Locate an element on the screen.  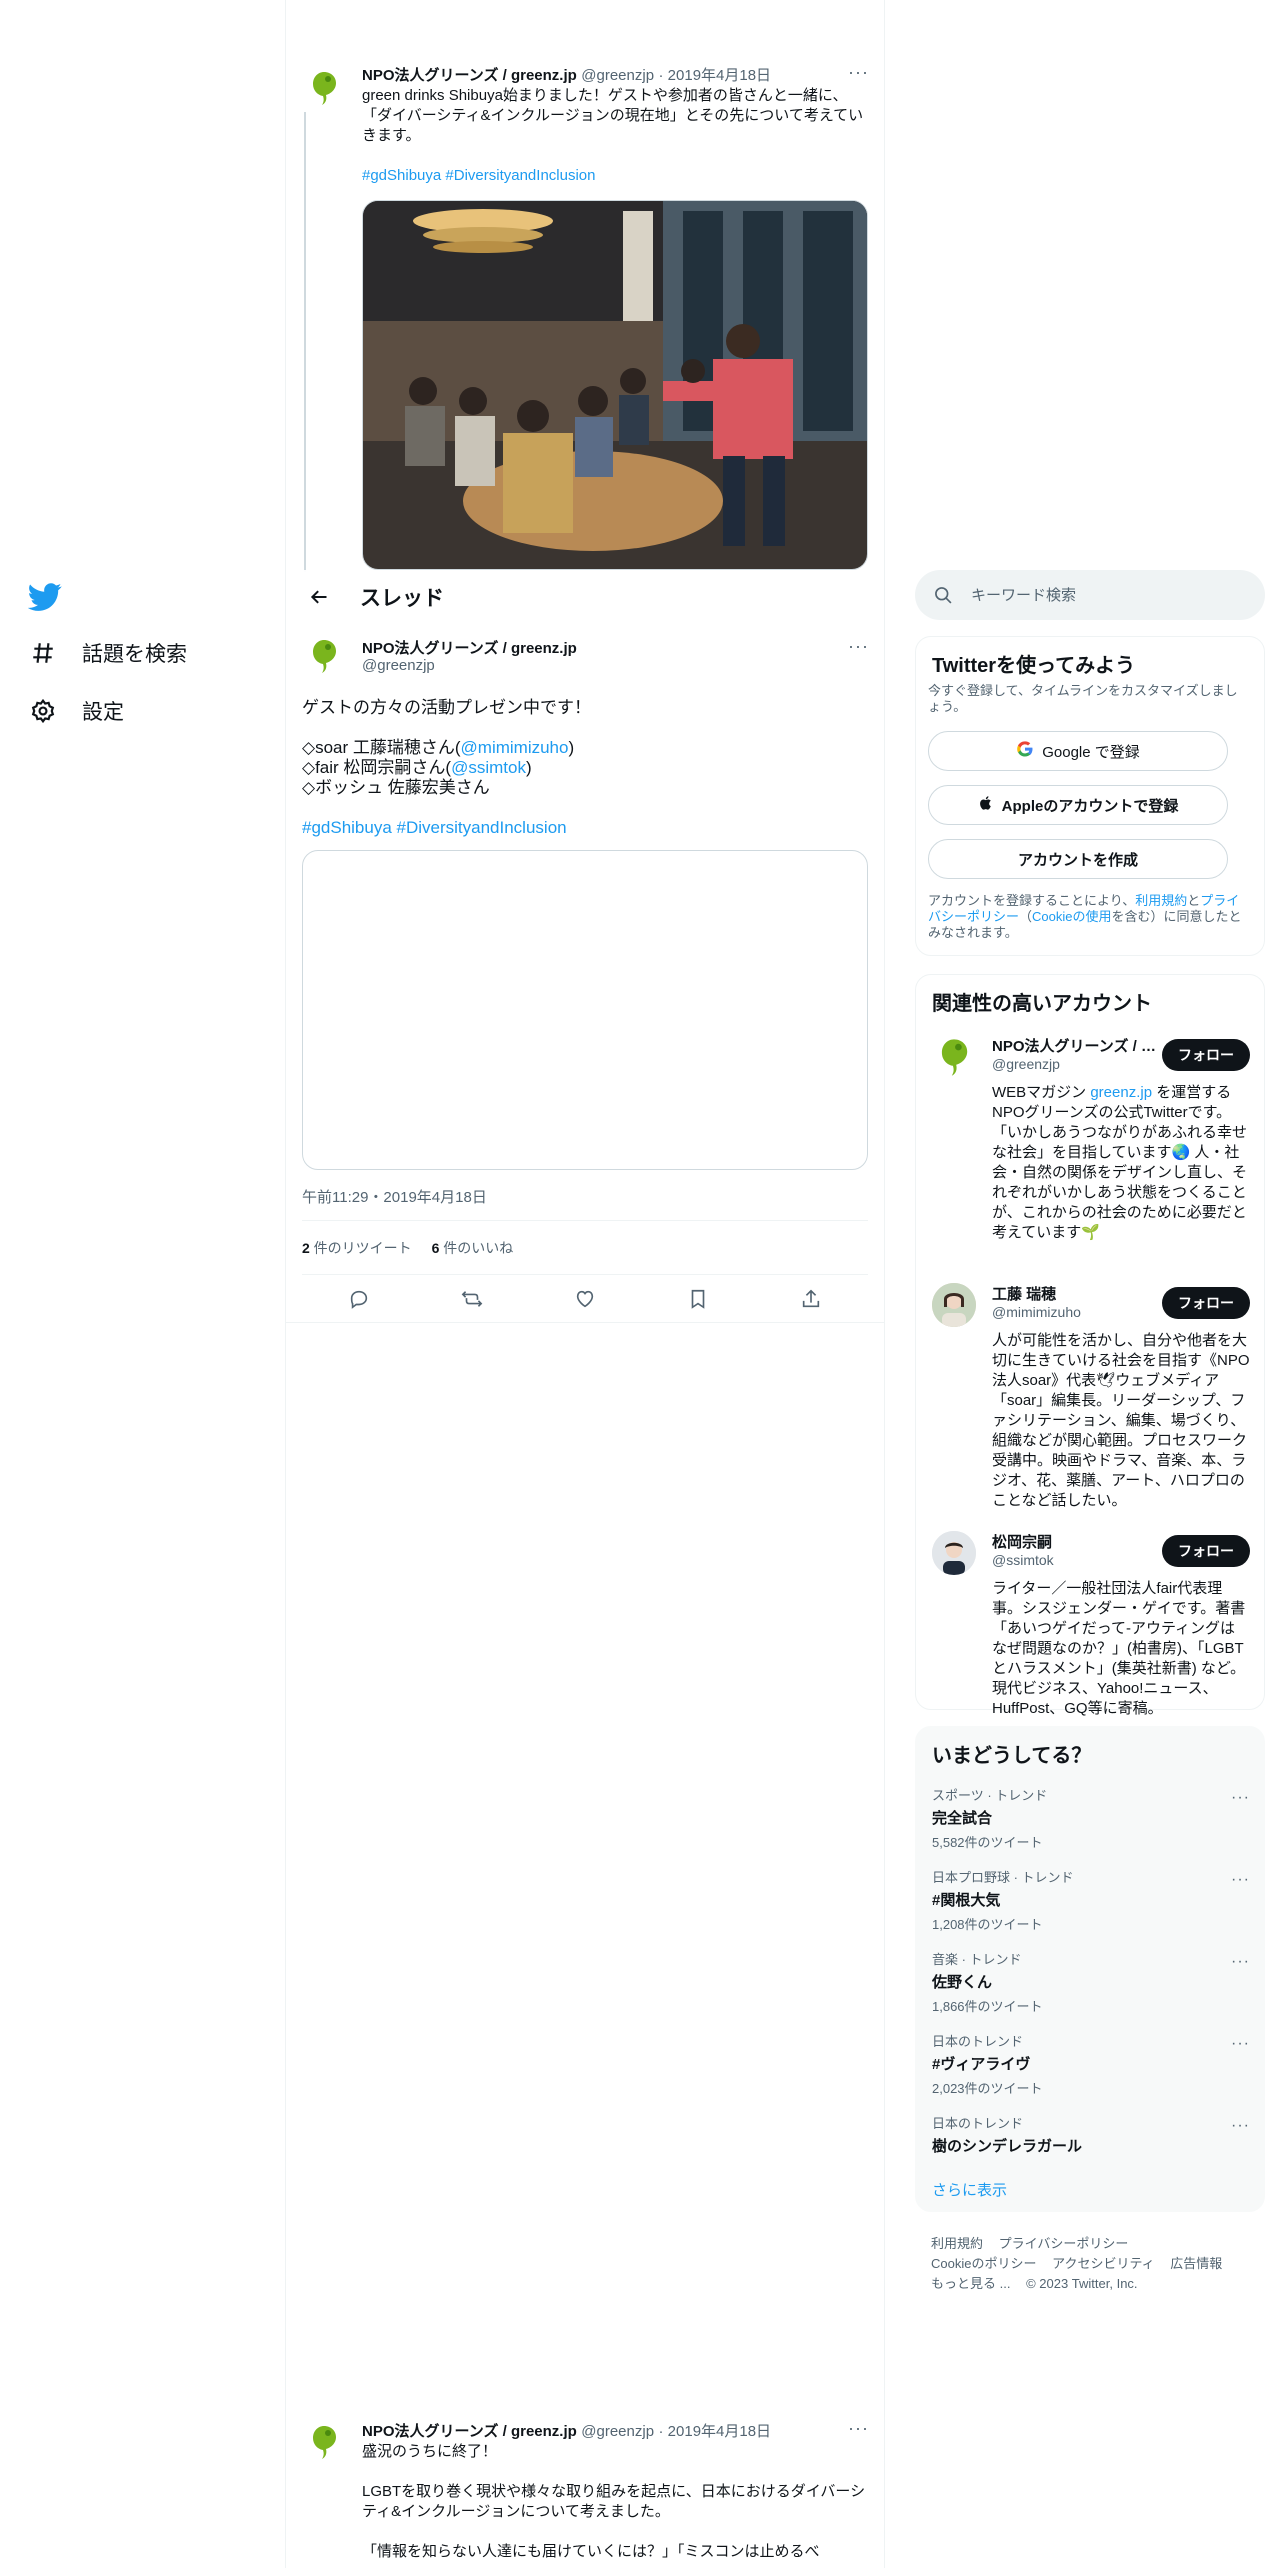
likes-stat: 6 件のいいね is located at coordinates (473, 1248).